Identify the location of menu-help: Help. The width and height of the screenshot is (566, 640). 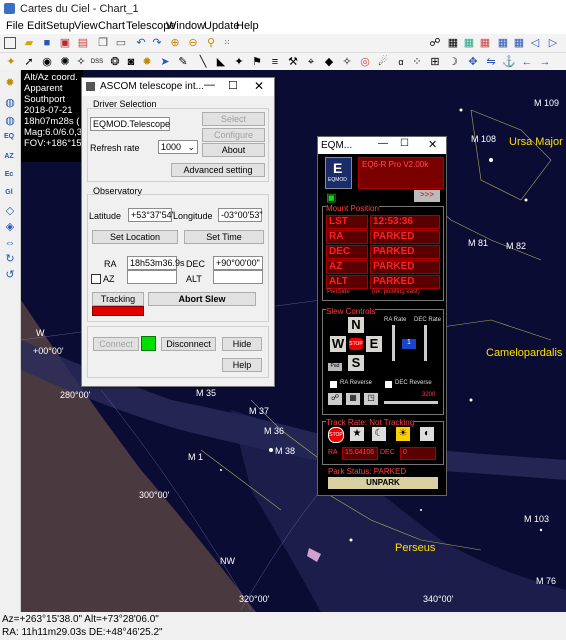
(247, 26).